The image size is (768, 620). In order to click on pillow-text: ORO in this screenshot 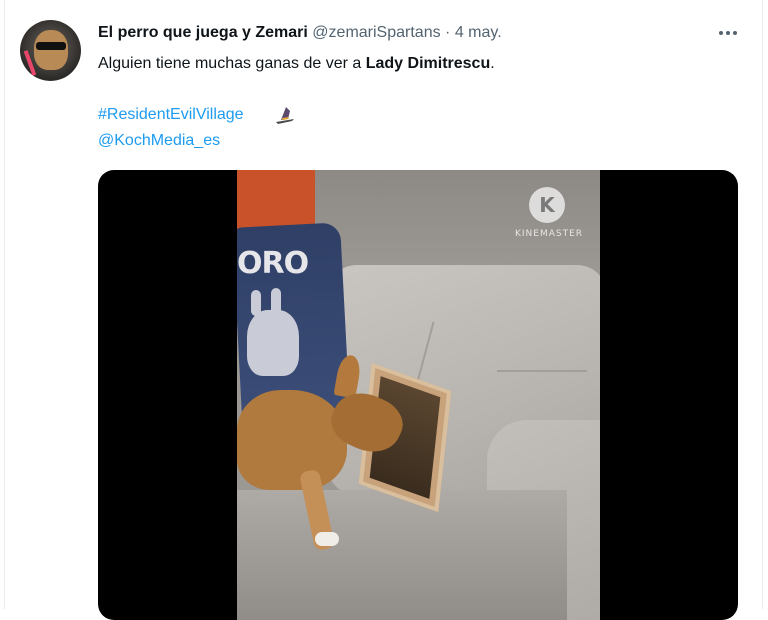, I will do `click(273, 263)`.